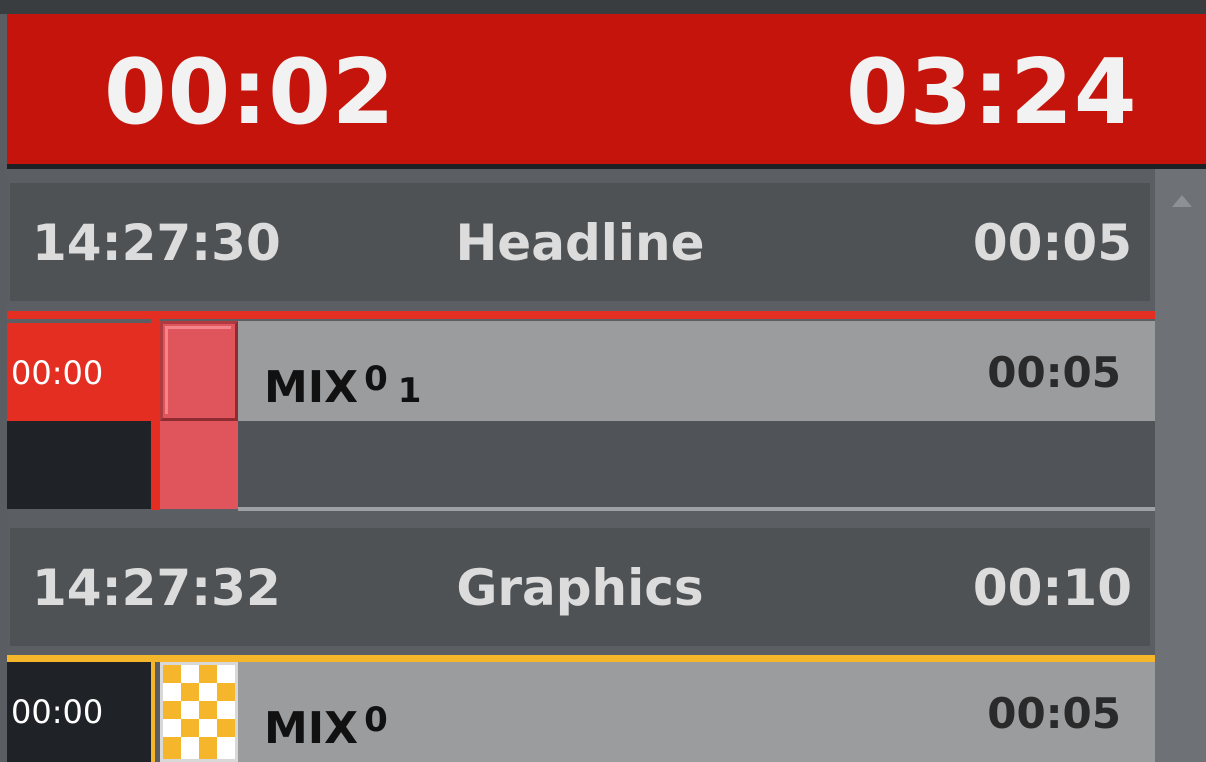 The image size is (1206, 762). I want to click on element-row-mix-next: MIX 0 00:05, so click(696, 712).